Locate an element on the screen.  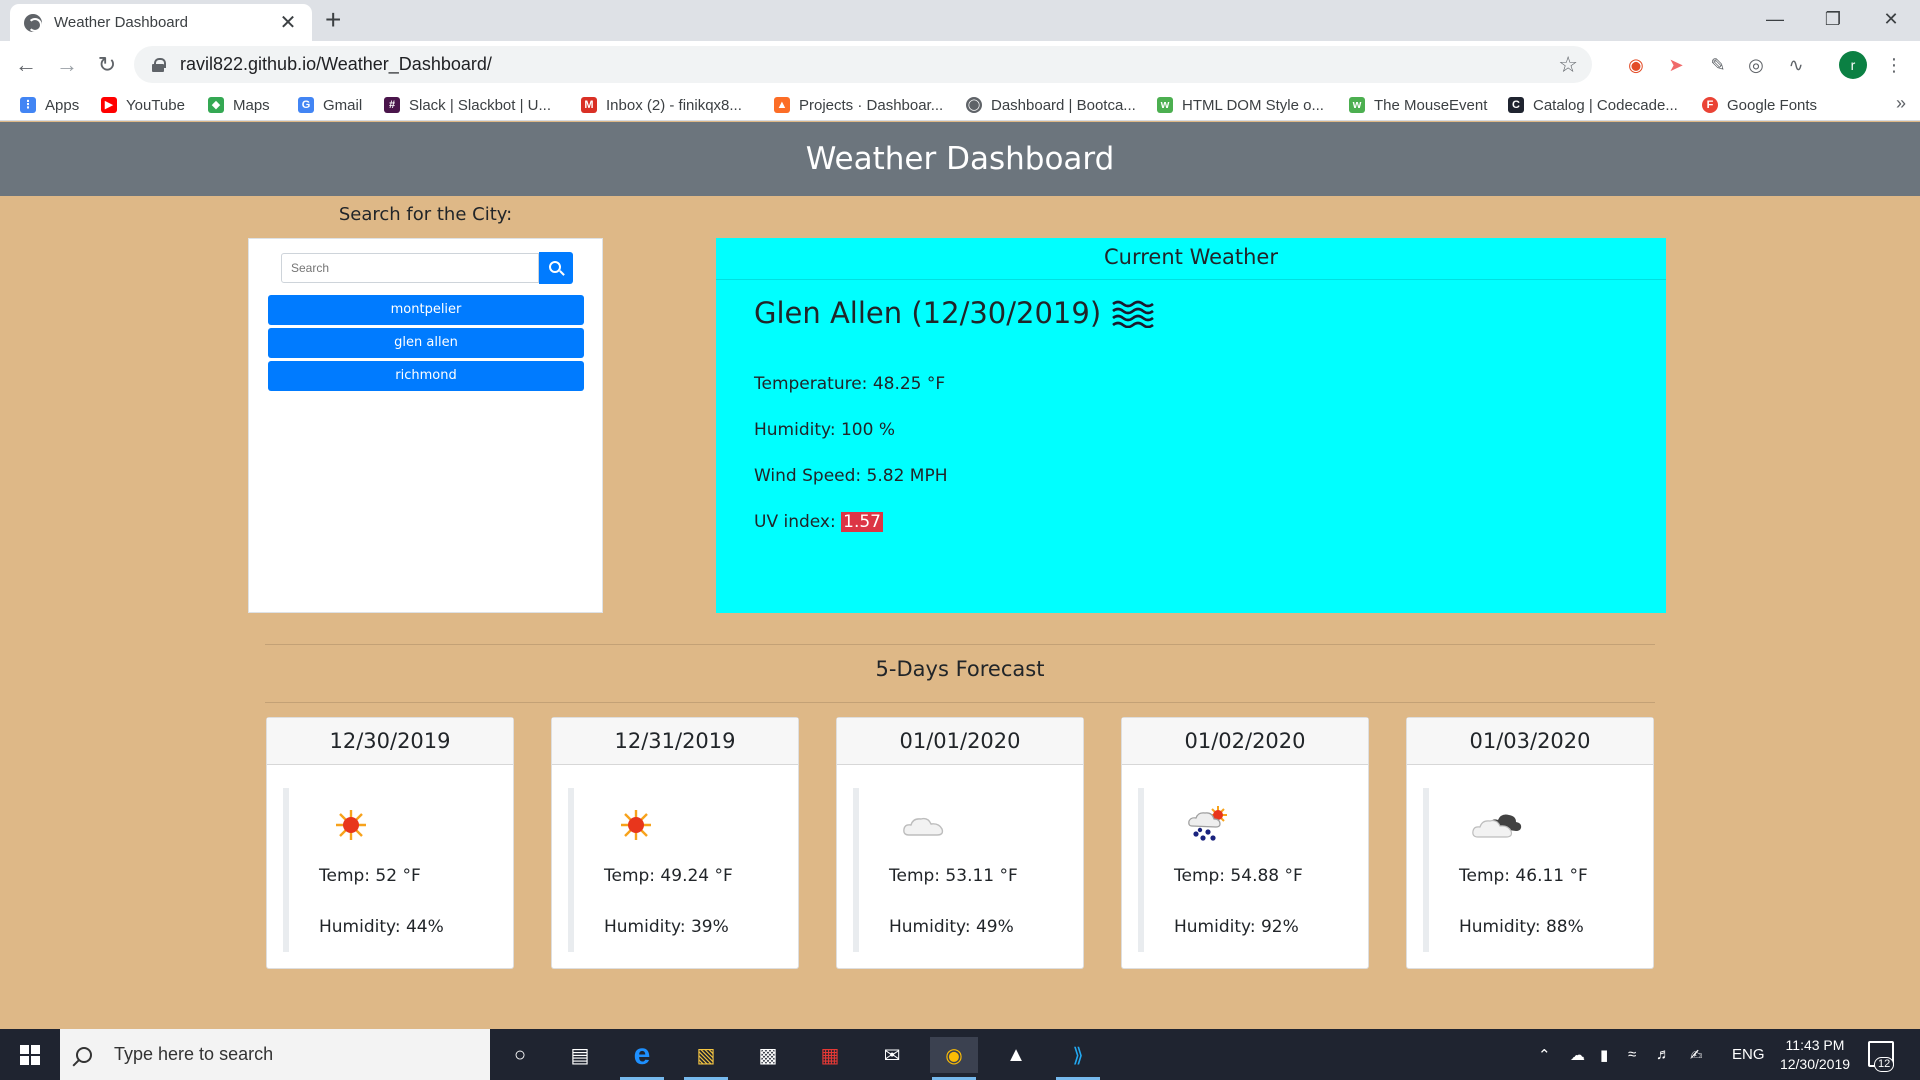
volume-icon: ♬ is located at coordinates (1663, 1054).